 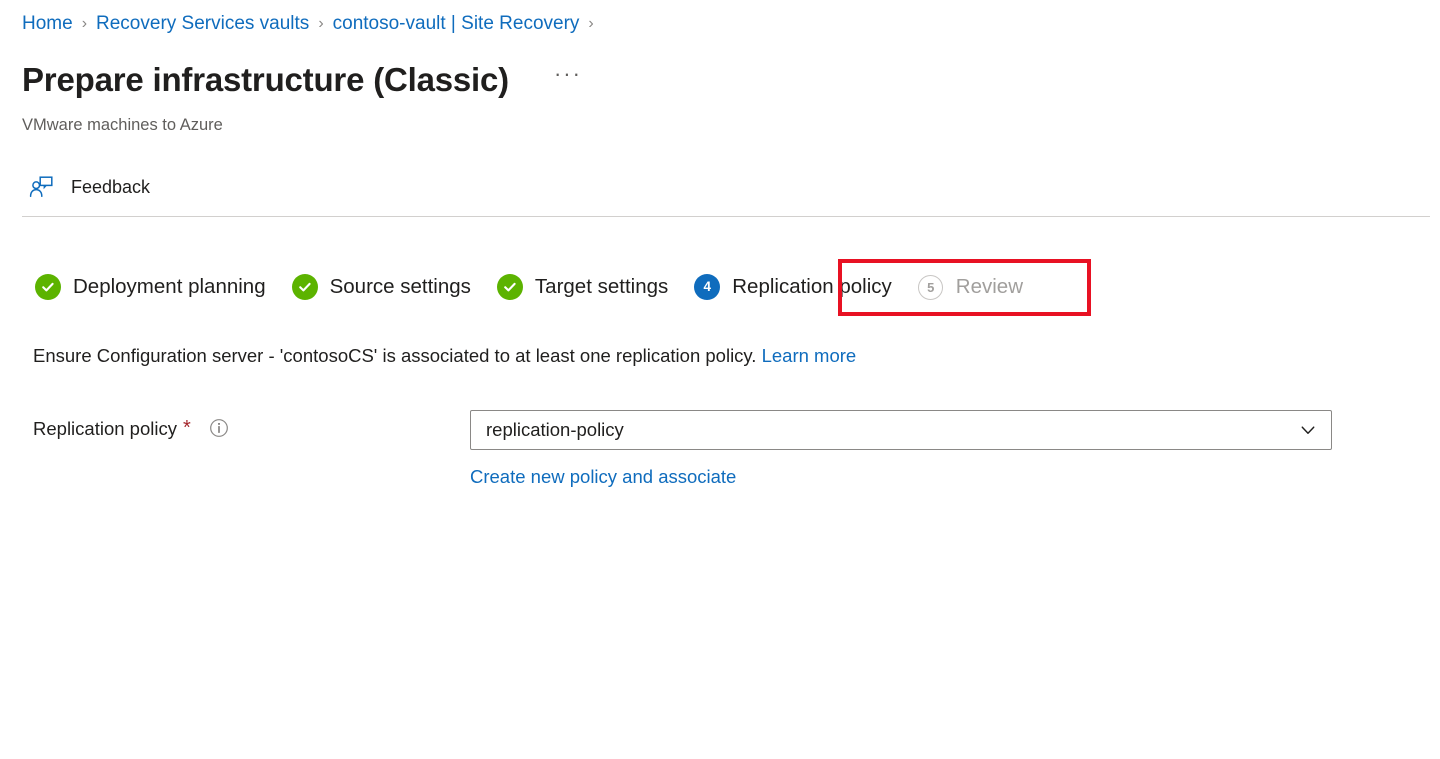 I want to click on feedback-button: Feedback, so click(x=91, y=187).